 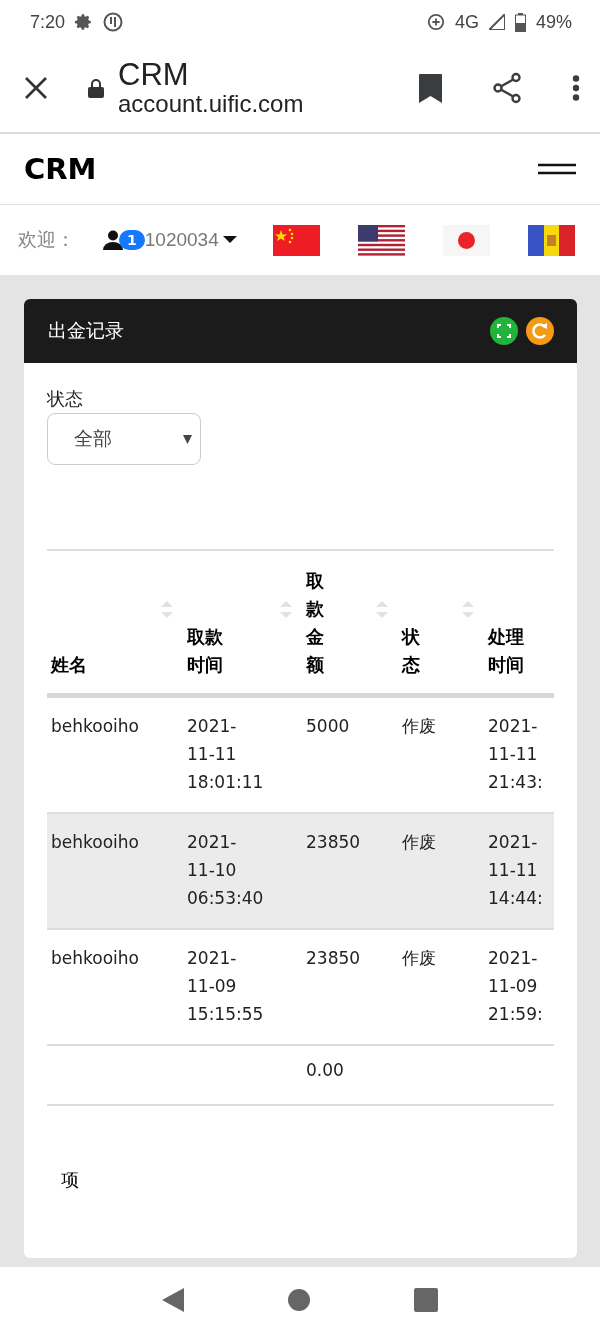 I want to click on welcome-label: 欢迎：, so click(x=46, y=239).